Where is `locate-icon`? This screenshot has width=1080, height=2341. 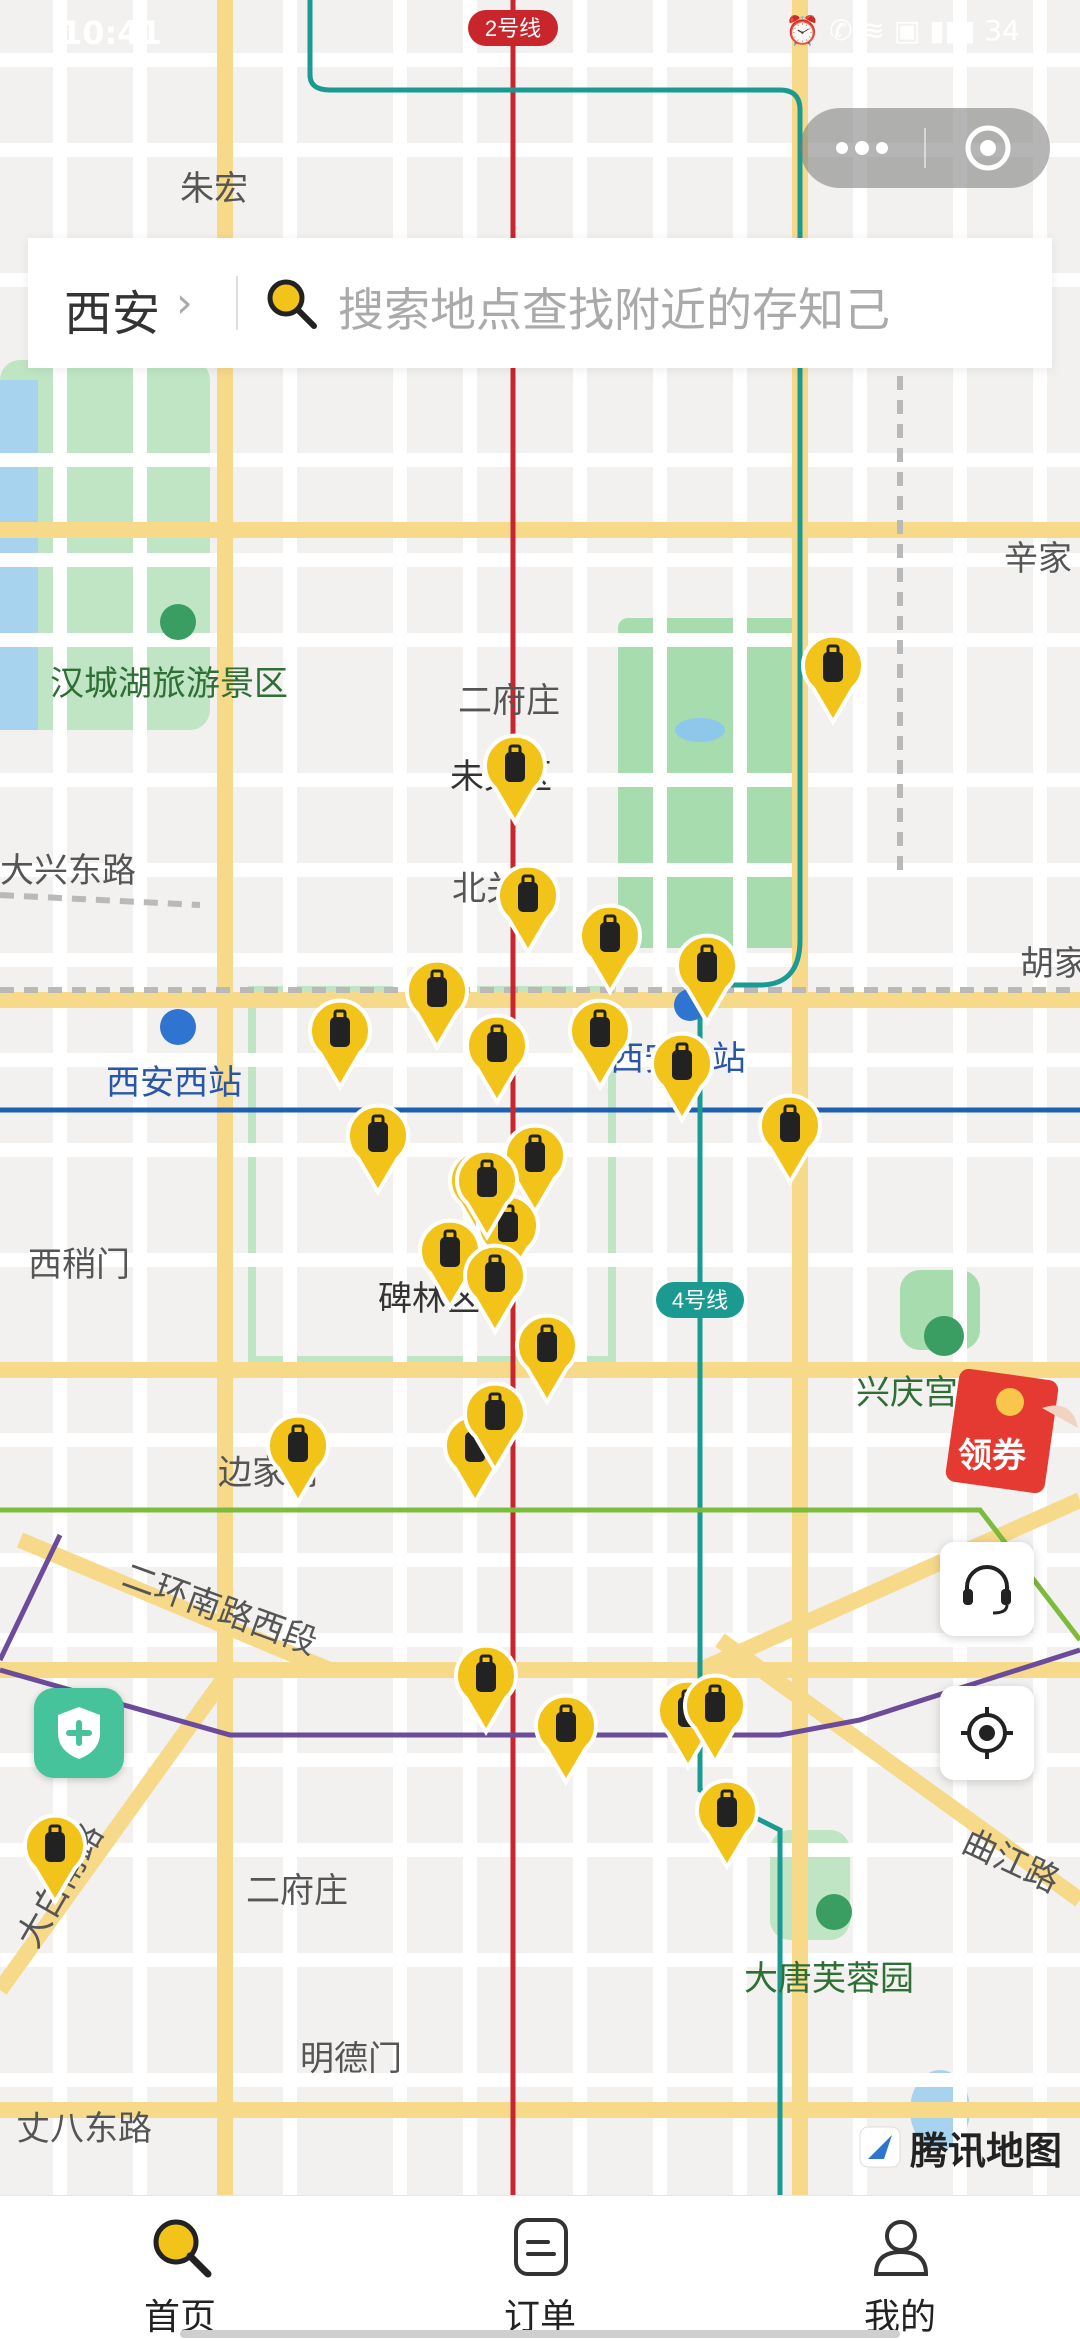
locate-icon is located at coordinates (987, 1733).